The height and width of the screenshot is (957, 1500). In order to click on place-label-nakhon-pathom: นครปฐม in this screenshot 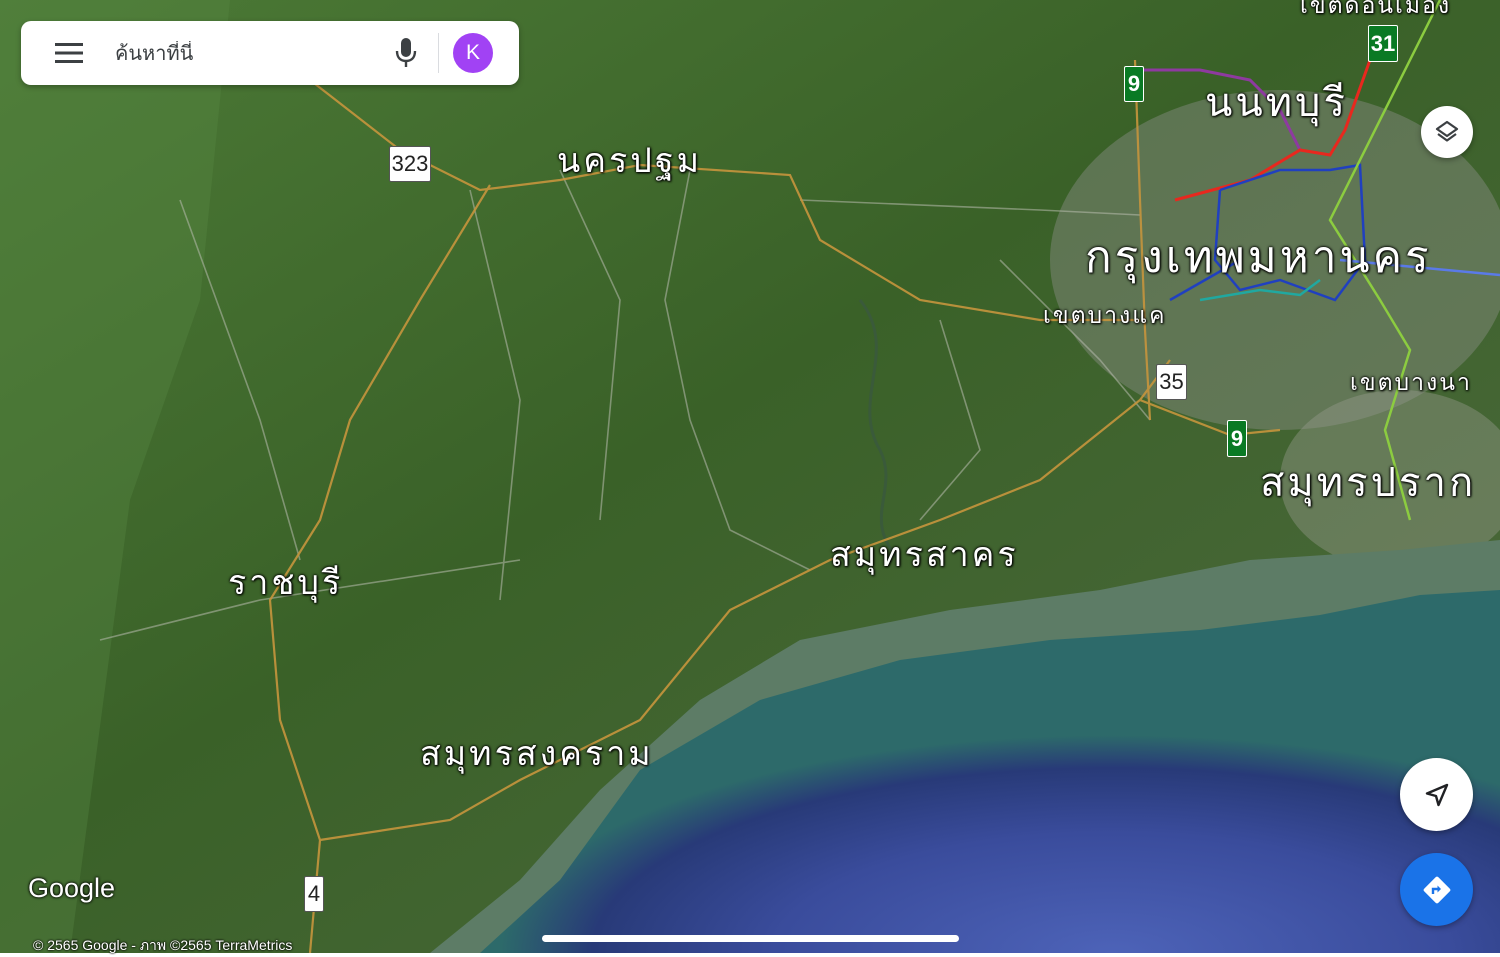, I will do `click(630, 161)`.